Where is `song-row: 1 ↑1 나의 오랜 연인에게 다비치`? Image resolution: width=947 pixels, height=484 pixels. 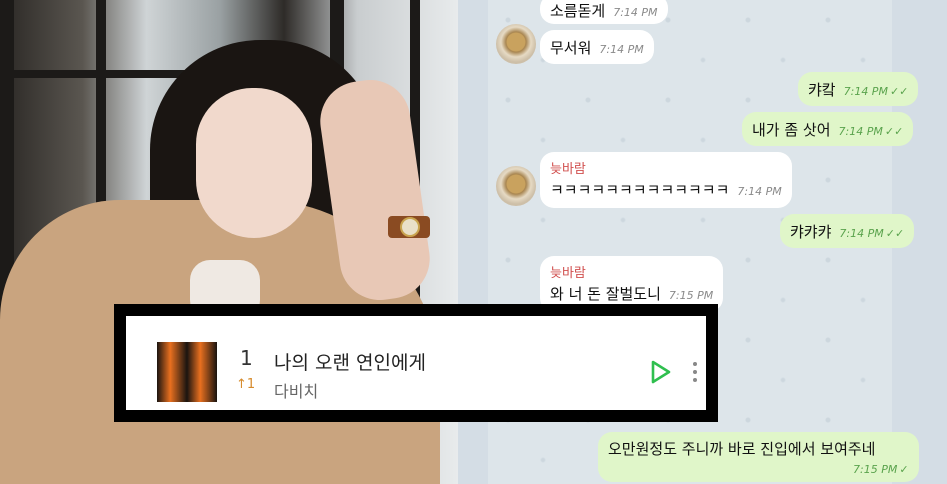
song-row: 1 ↑1 나의 오랜 연인에게 다비치 is located at coordinates (416, 363).